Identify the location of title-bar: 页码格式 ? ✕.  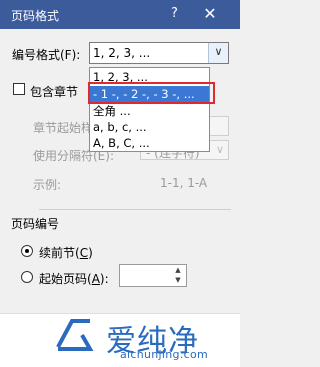
(120, 14).